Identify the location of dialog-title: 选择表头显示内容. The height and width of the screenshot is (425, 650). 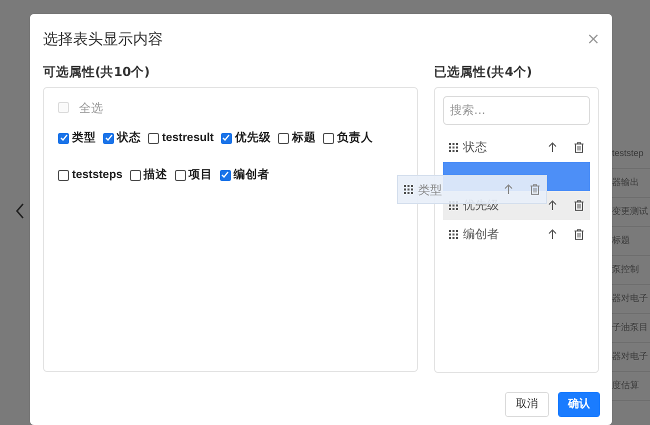
(103, 39).